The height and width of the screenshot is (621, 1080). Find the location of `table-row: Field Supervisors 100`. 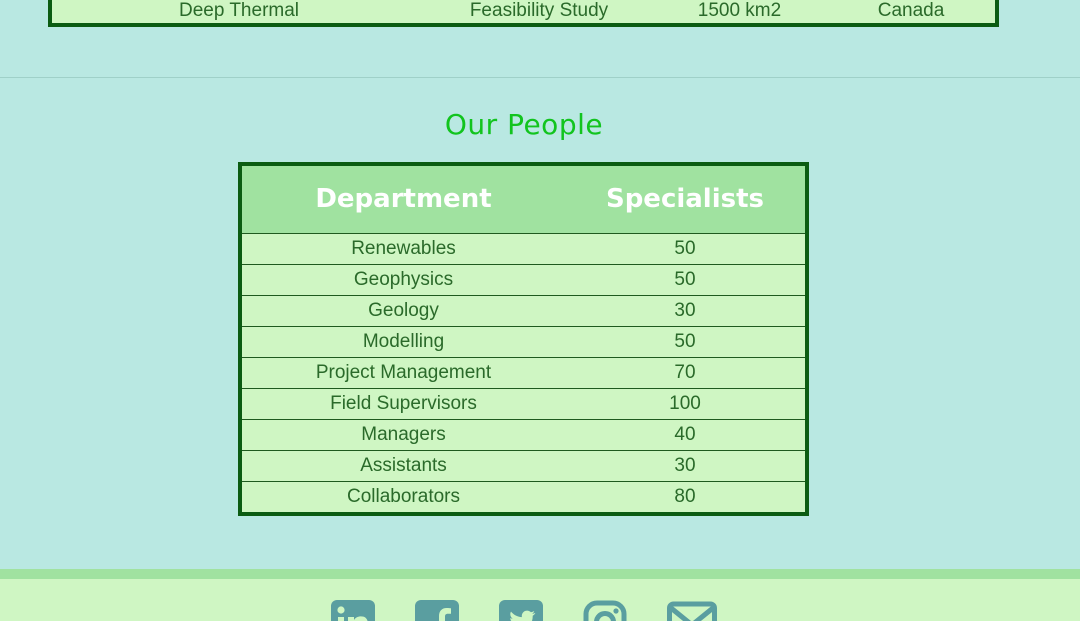

table-row: Field Supervisors 100 is located at coordinates (523, 404).